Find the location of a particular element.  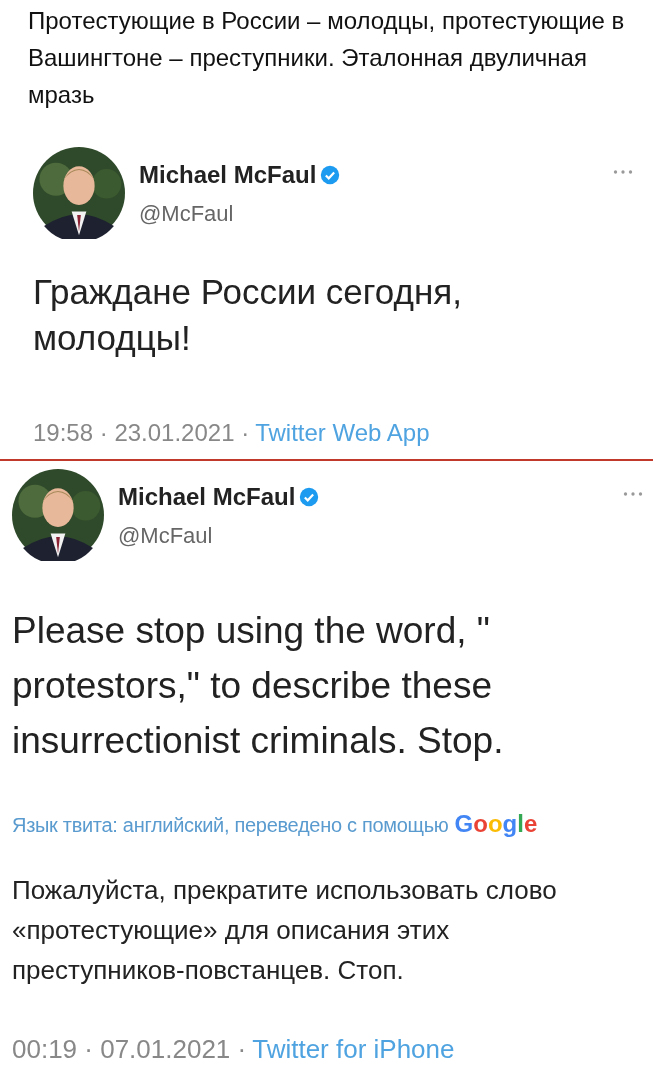

tweet-text: Граждане России сегодня, молодцы! is located at coordinates (248, 315).